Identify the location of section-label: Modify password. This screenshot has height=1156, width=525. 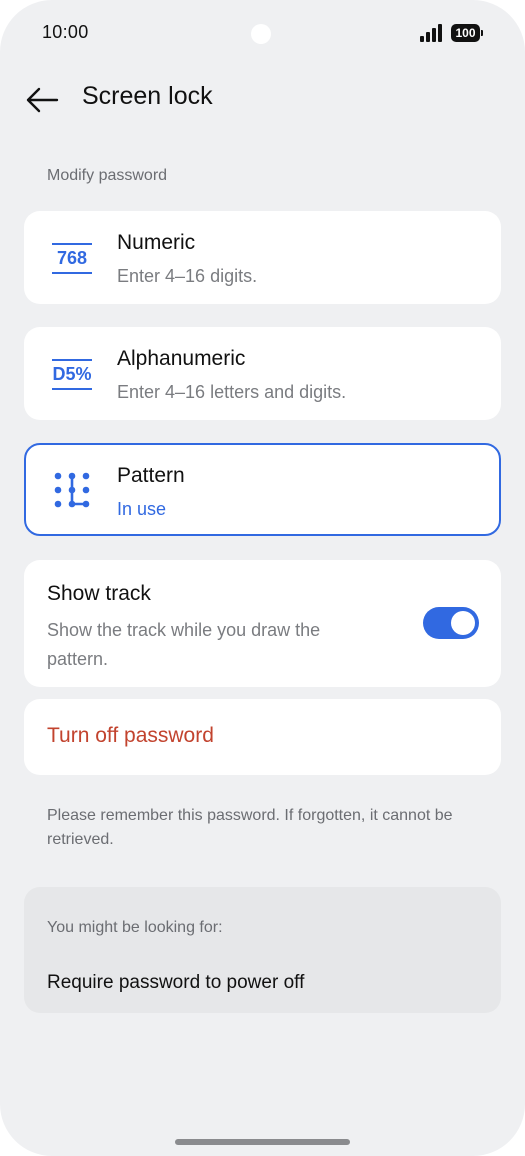
(107, 175).